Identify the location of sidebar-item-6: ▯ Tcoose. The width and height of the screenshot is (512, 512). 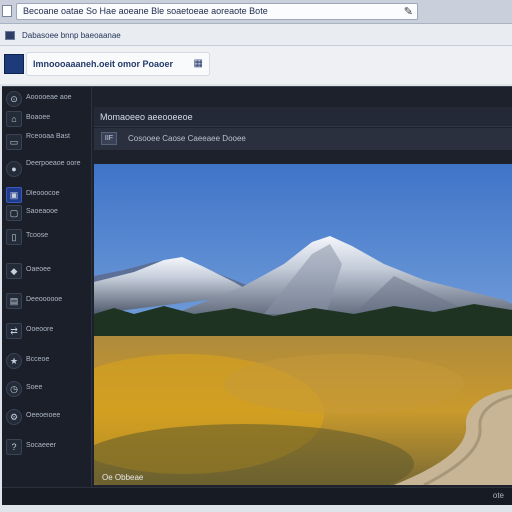
(47, 238).